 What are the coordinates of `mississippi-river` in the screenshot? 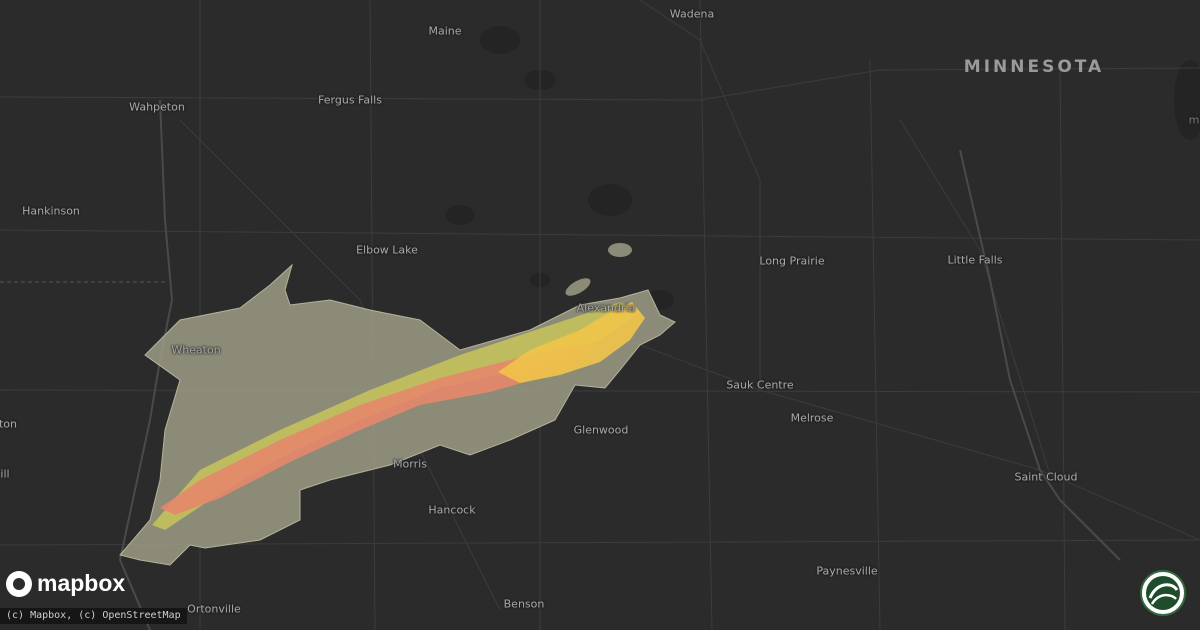 It's located at (1040, 355).